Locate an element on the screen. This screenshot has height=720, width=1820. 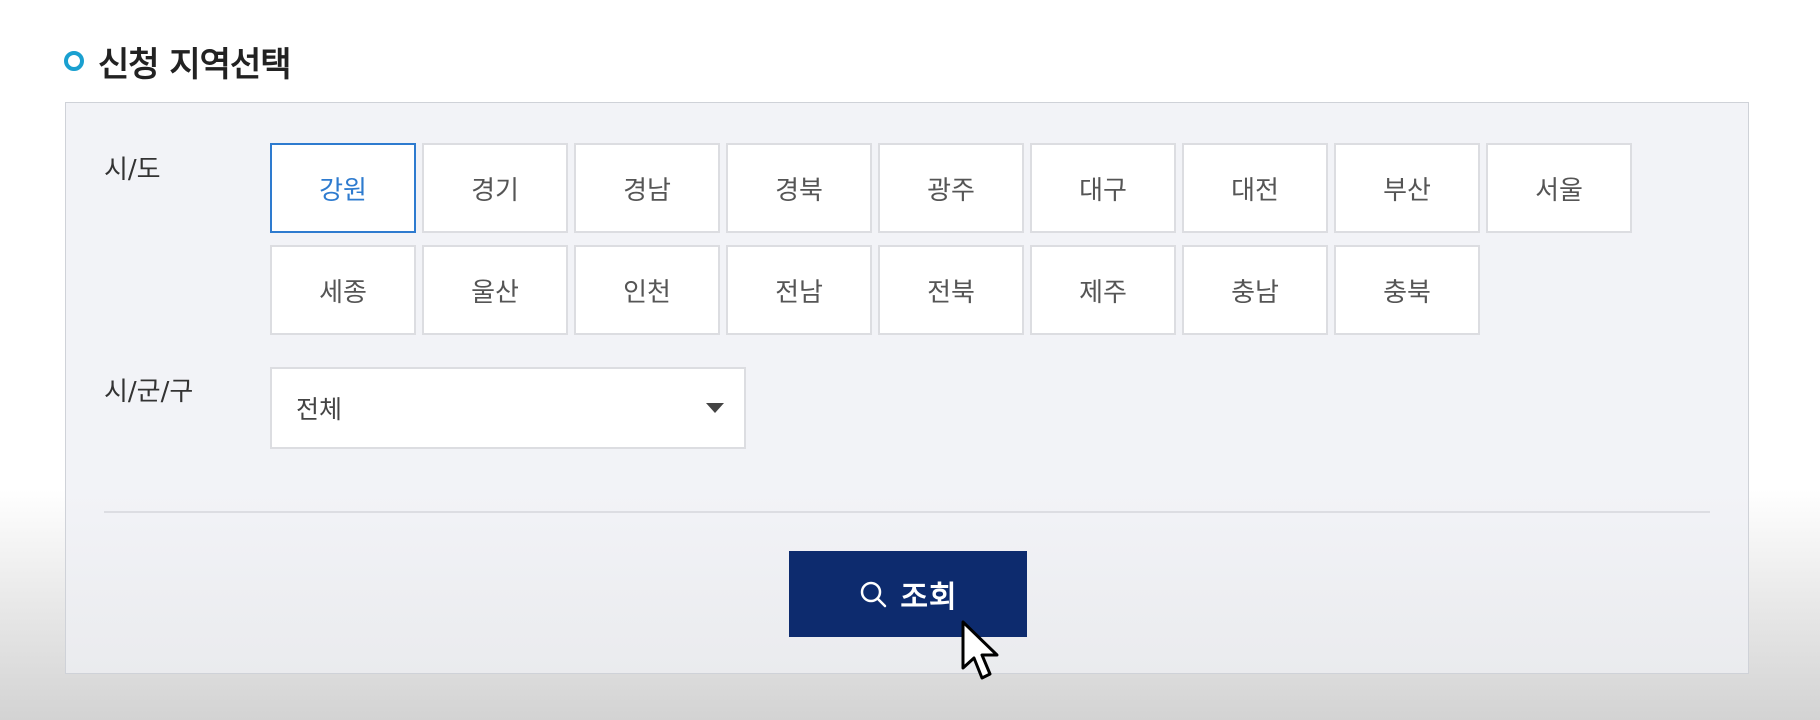
sigungu-label: 시/군/구 is located at coordinates (149, 392).